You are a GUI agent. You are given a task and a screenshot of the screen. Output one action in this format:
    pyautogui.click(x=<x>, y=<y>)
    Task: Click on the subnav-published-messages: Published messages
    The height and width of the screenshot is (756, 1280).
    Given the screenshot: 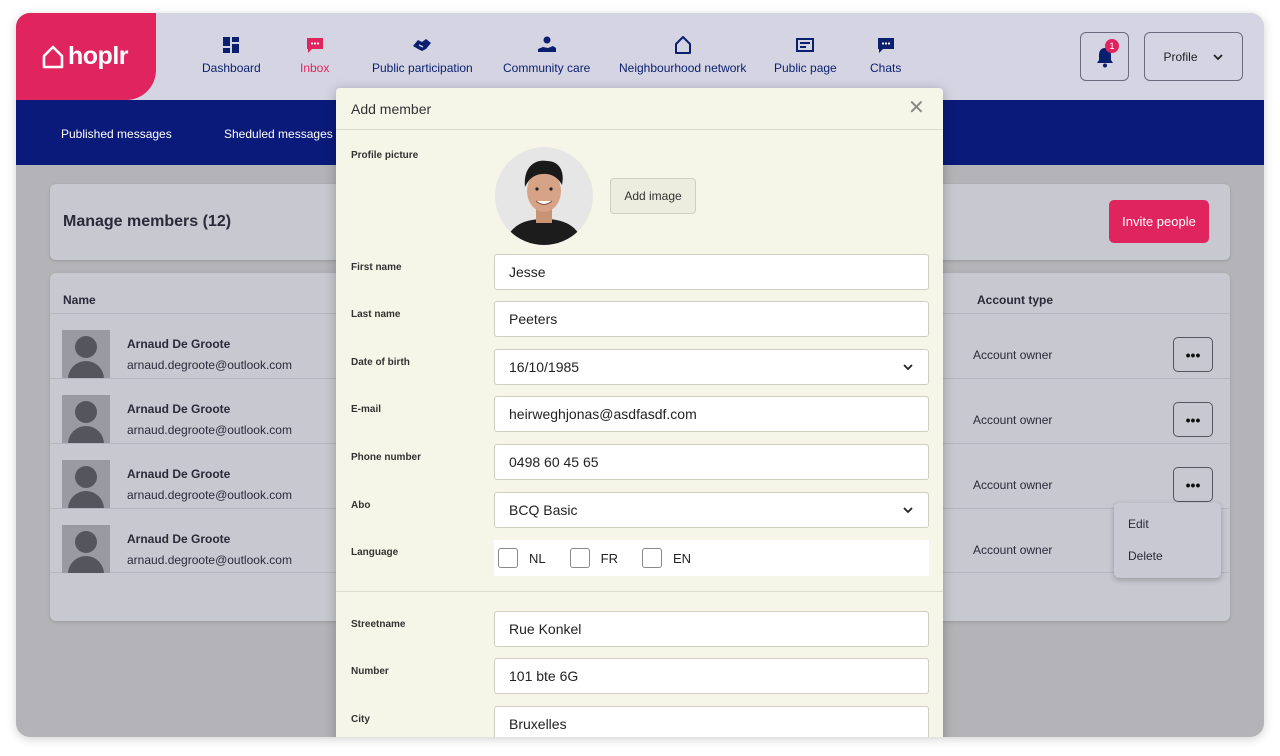 What is the action you would take?
    pyautogui.click(x=116, y=134)
    